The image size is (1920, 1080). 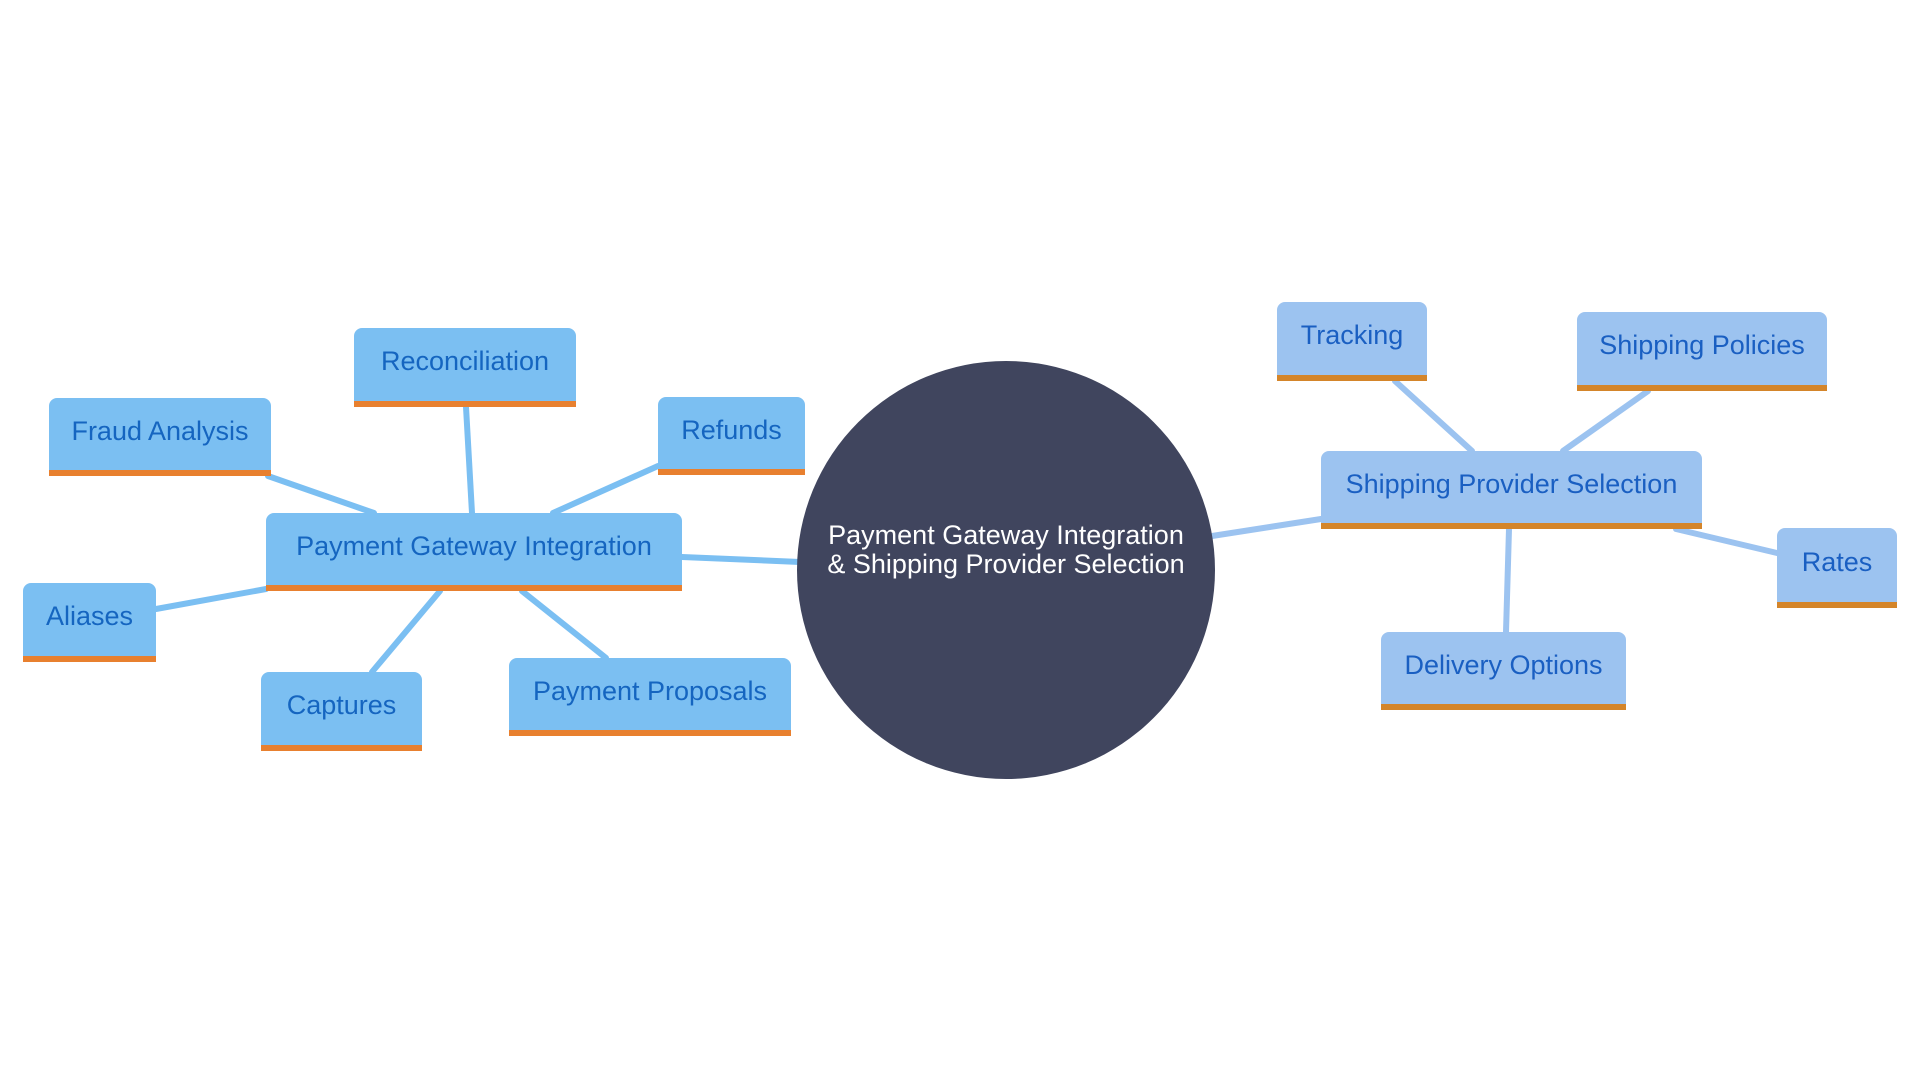 I want to click on node-refunds: Refunds, so click(x=731, y=436).